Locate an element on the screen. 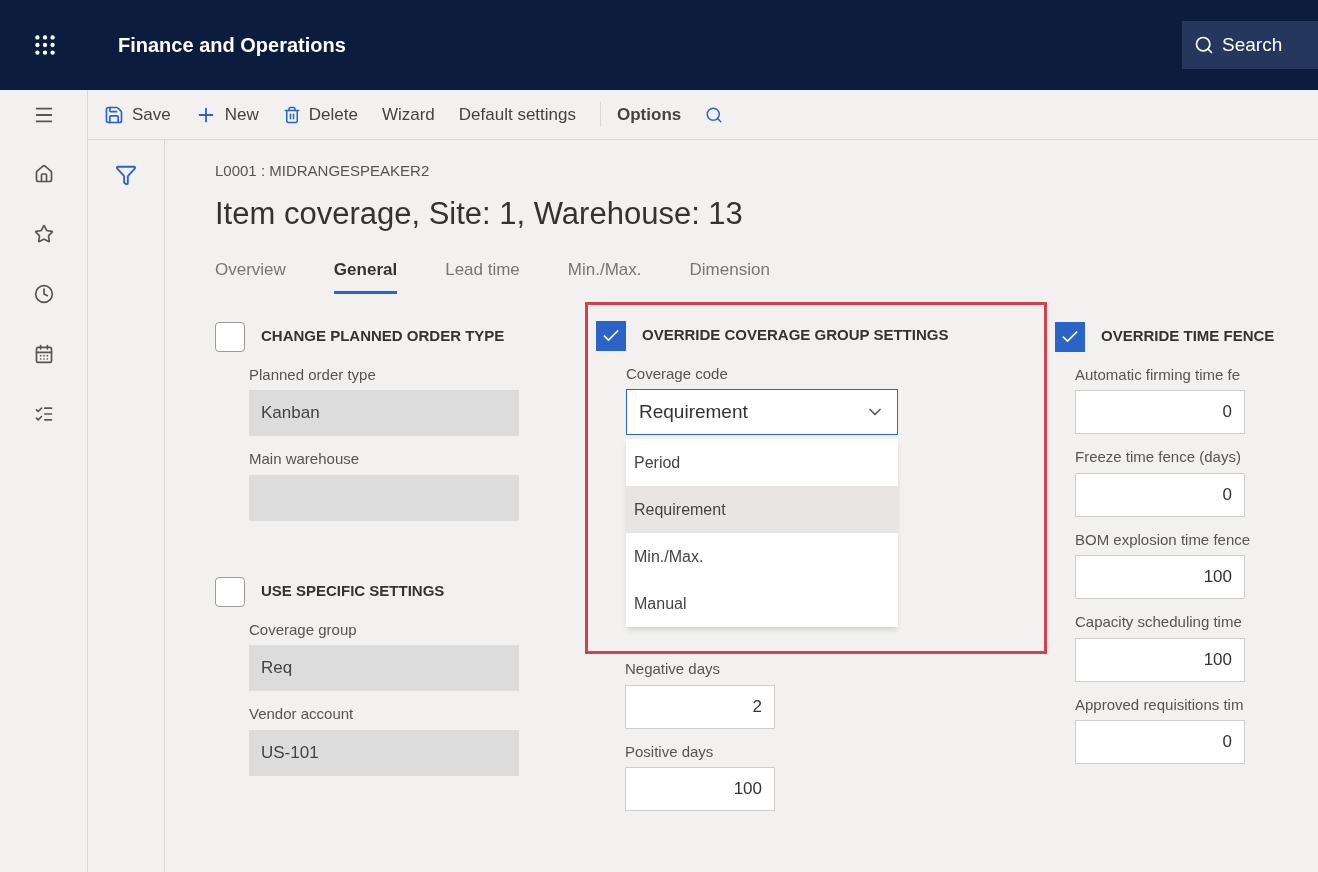 The width and height of the screenshot is (1318, 872). record-caption: L0001 : MIDRANGESPEAKER2 is located at coordinates (323, 171).